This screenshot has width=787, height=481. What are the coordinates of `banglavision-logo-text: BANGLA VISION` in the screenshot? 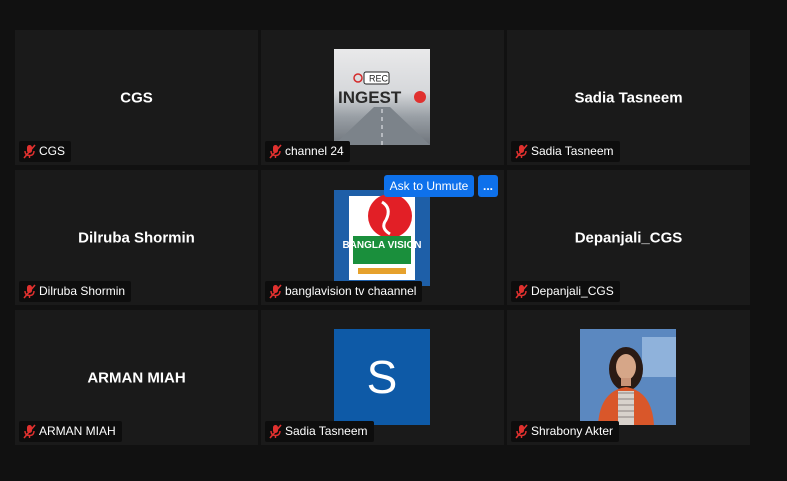 It's located at (381, 245).